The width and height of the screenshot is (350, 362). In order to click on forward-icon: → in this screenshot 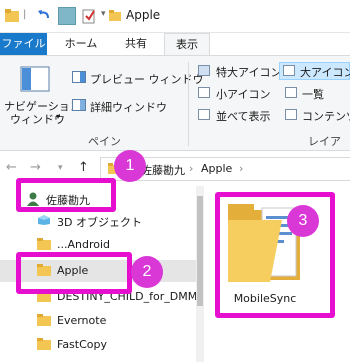, I will do `click(35, 167)`.